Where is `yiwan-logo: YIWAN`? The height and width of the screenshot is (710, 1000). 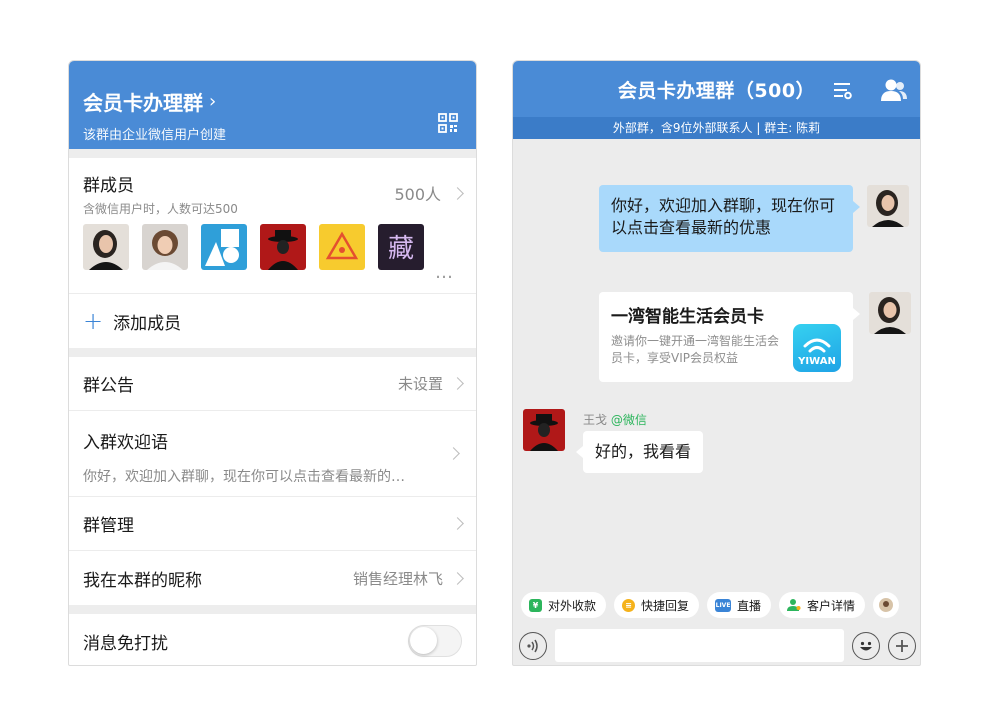
yiwan-logo: YIWAN is located at coordinates (817, 348).